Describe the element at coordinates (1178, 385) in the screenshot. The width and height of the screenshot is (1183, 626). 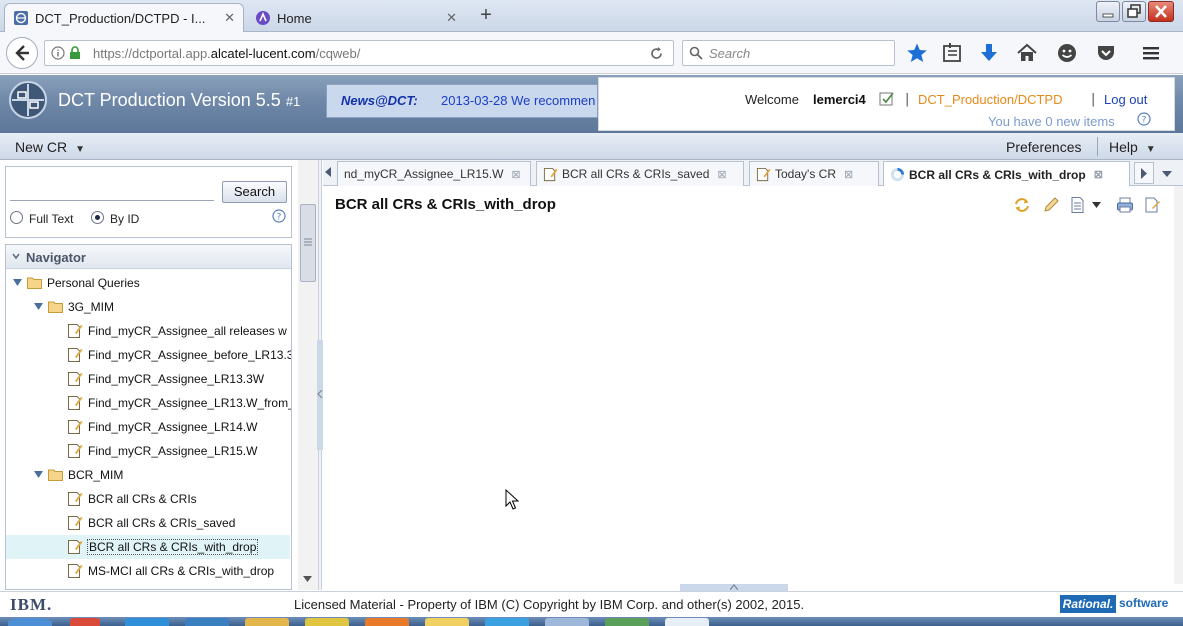
I see `right-pane-scrollbar` at that location.